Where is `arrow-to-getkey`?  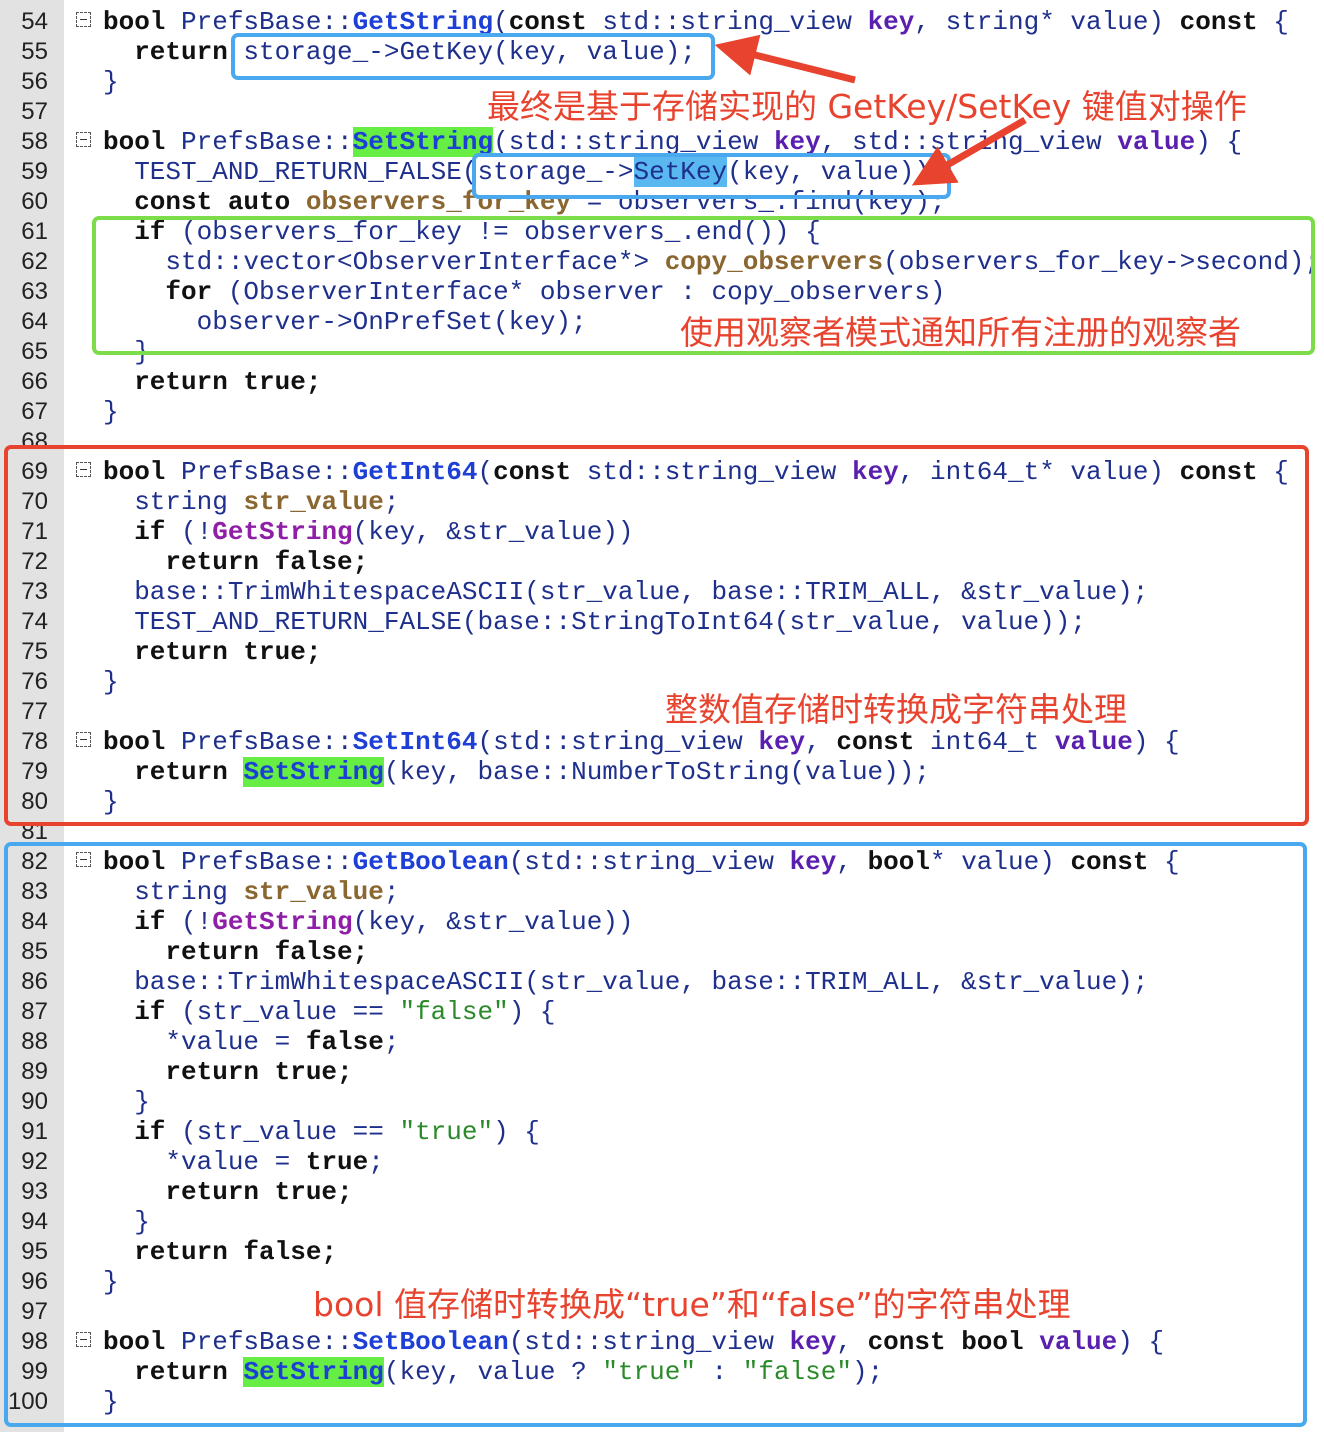
arrow-to-getkey is located at coordinates (785, 59).